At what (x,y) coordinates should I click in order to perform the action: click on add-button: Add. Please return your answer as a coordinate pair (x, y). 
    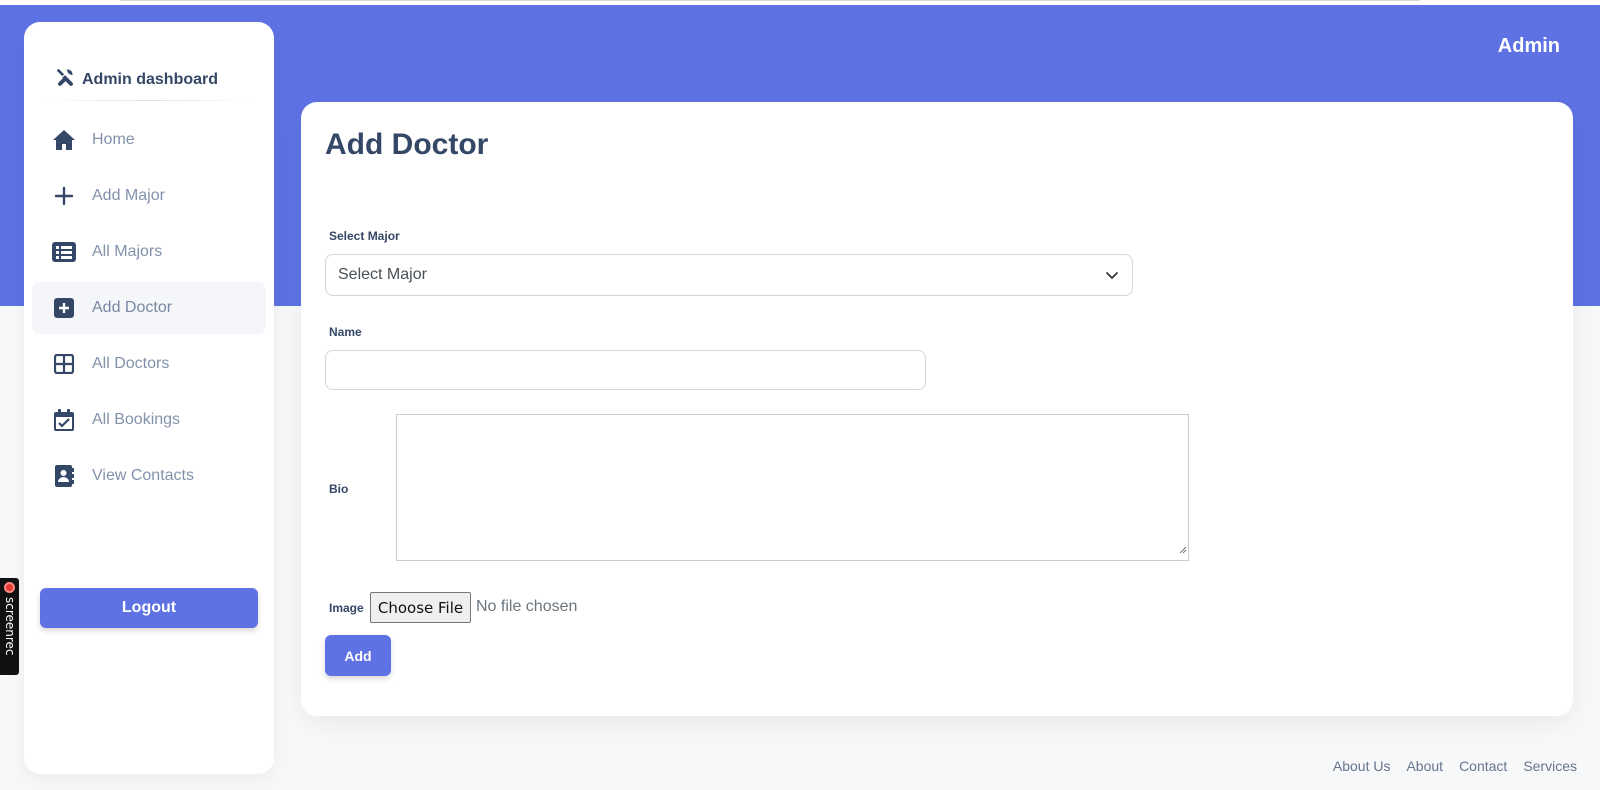
    Looking at the image, I should click on (358, 655).